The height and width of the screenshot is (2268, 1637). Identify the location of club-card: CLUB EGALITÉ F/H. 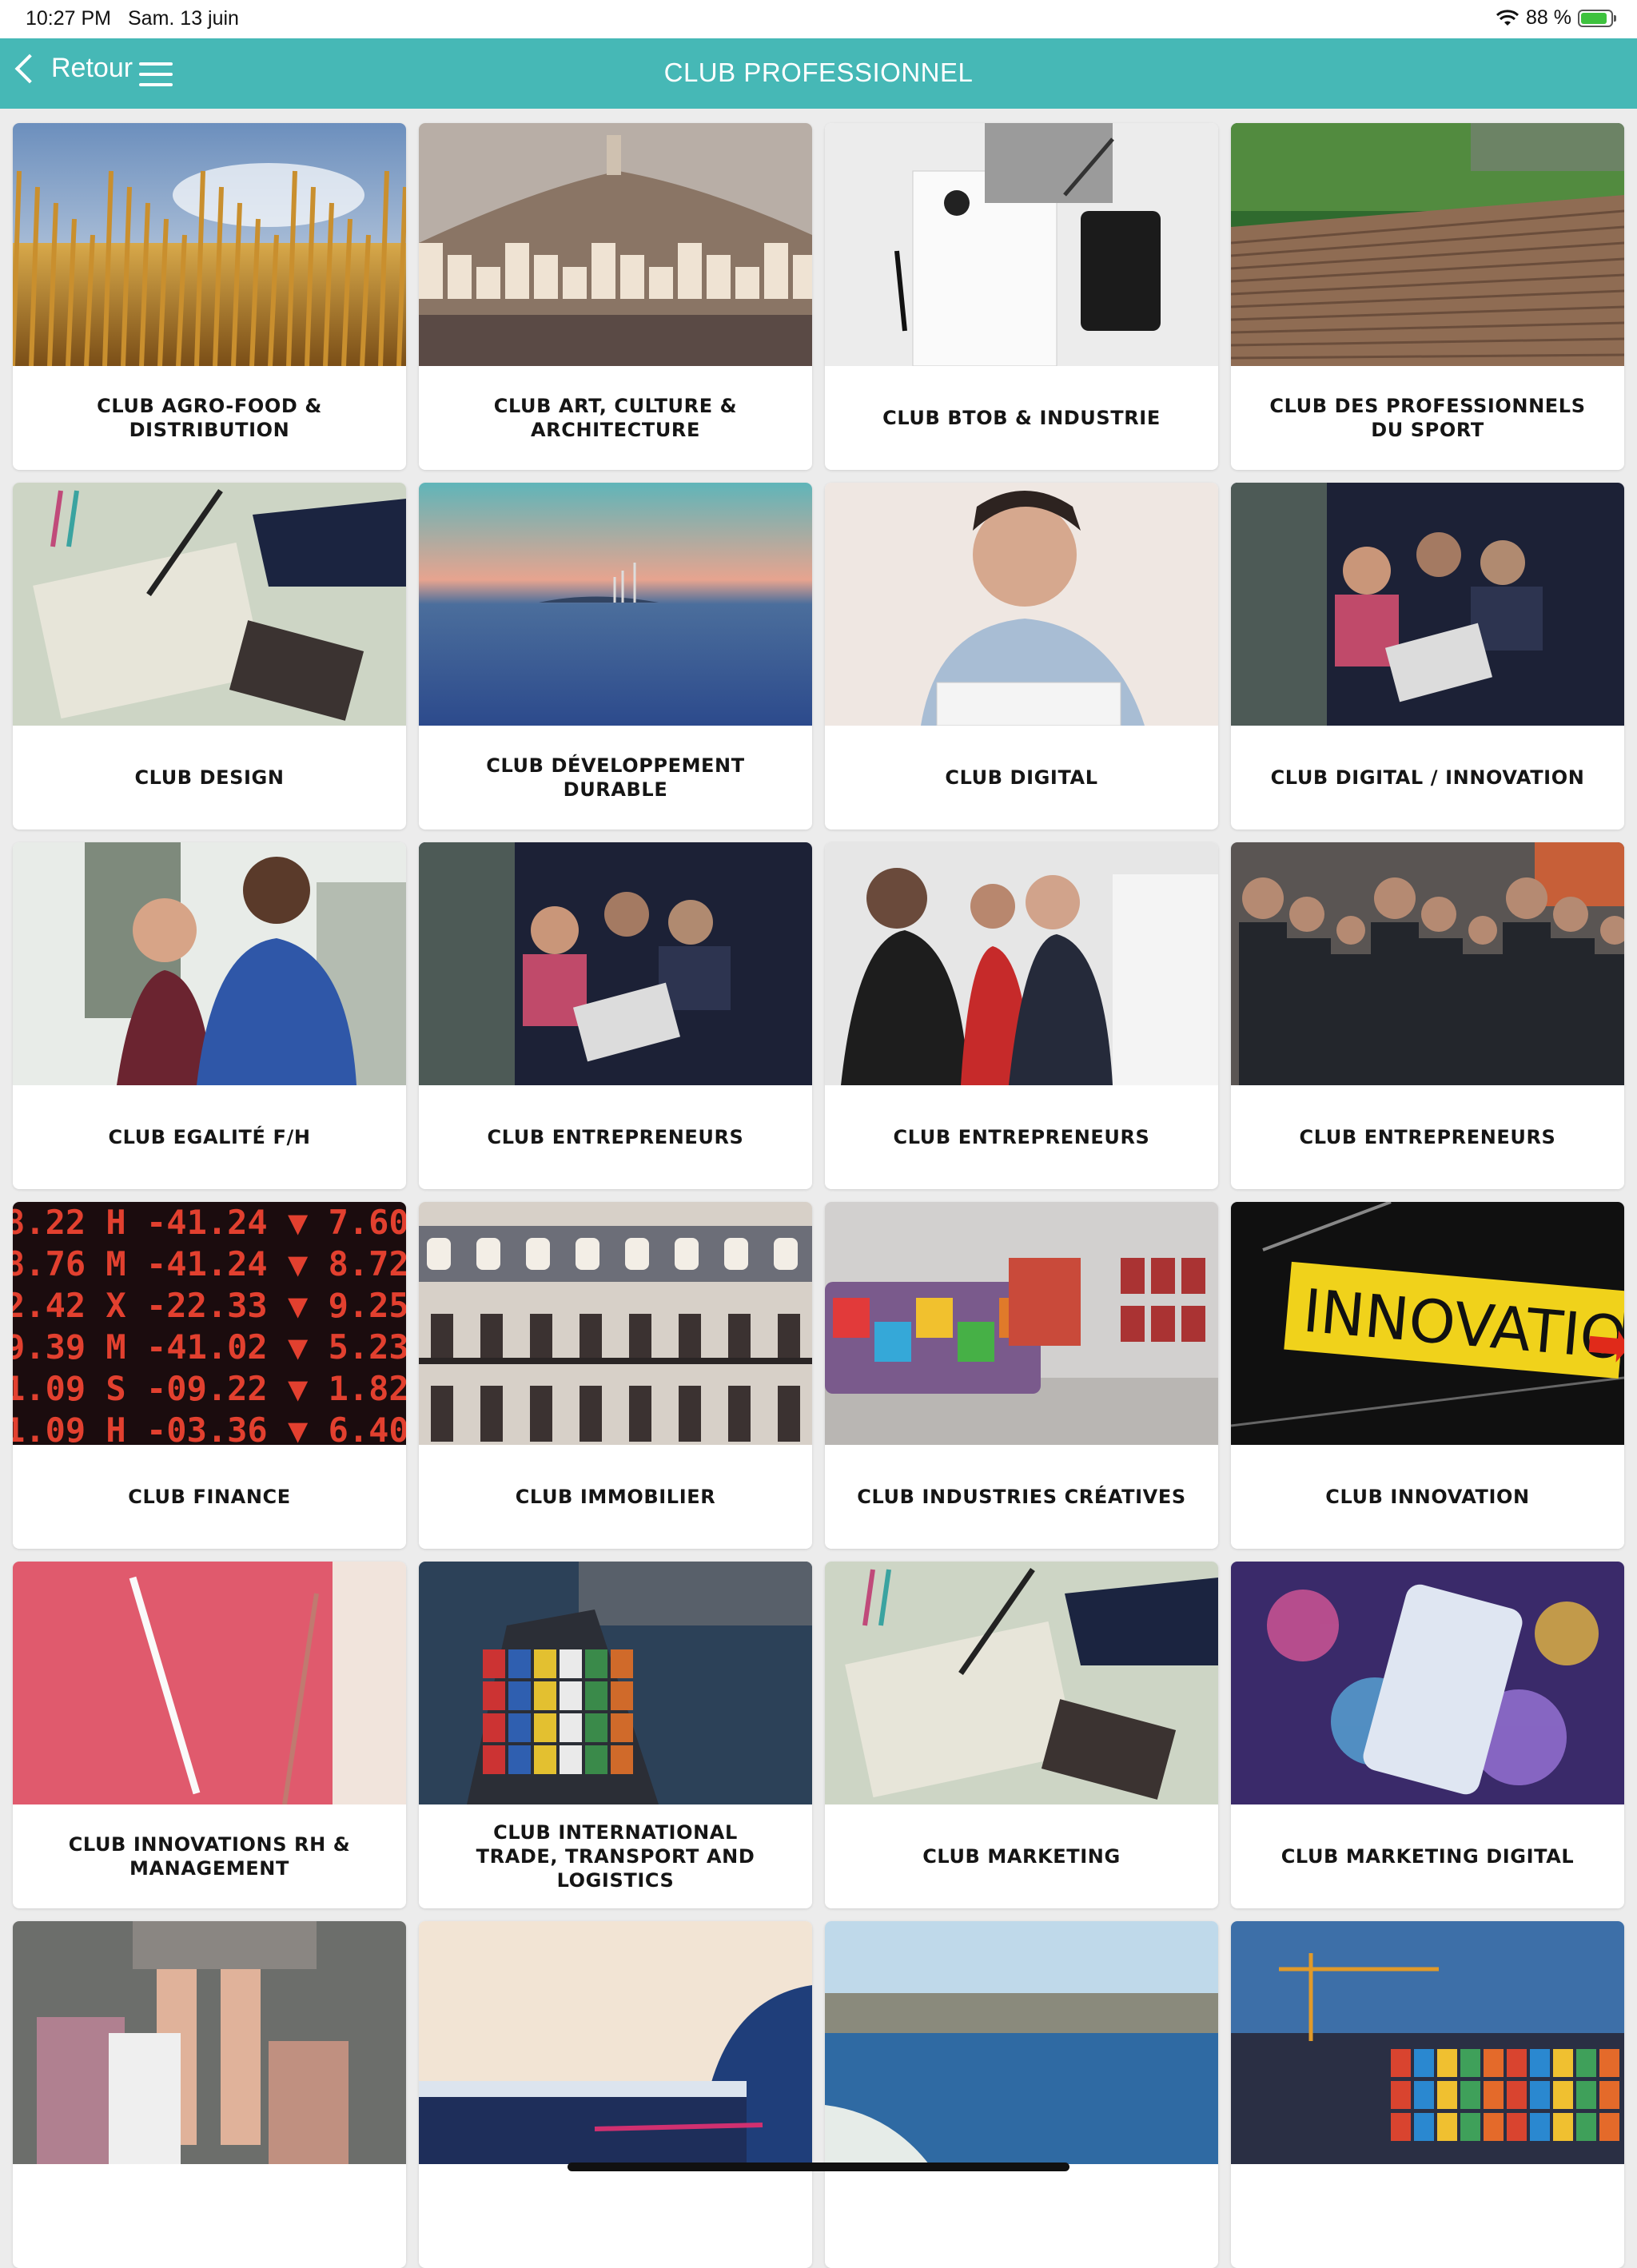
(209, 1015).